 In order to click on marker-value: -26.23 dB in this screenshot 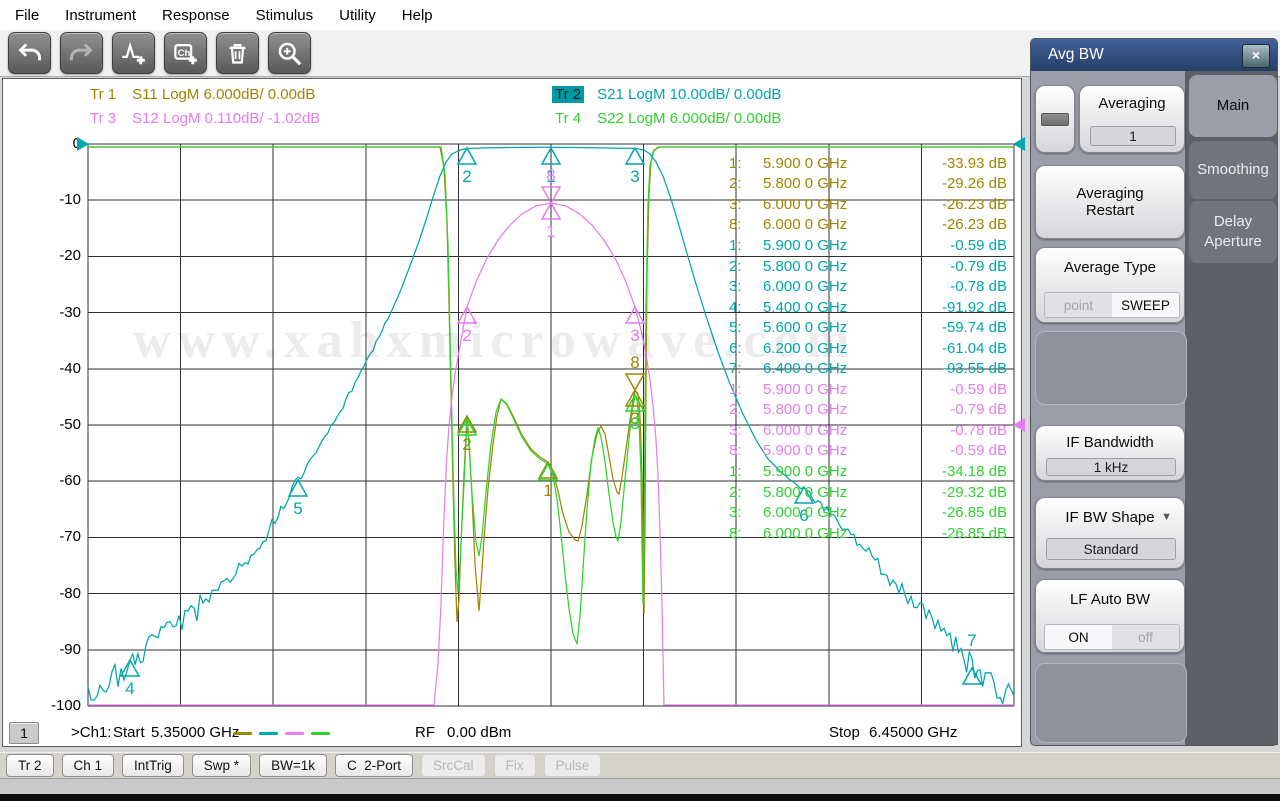, I will do `click(974, 225)`.